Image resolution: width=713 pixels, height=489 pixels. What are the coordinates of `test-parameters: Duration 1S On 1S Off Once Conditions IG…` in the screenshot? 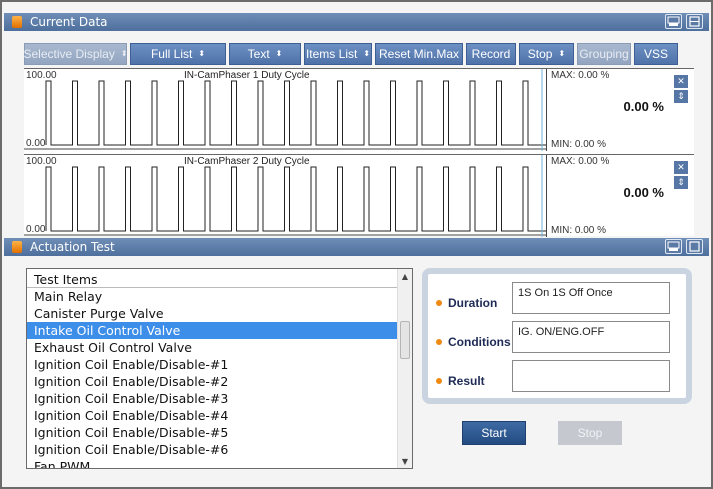 It's located at (557, 336).